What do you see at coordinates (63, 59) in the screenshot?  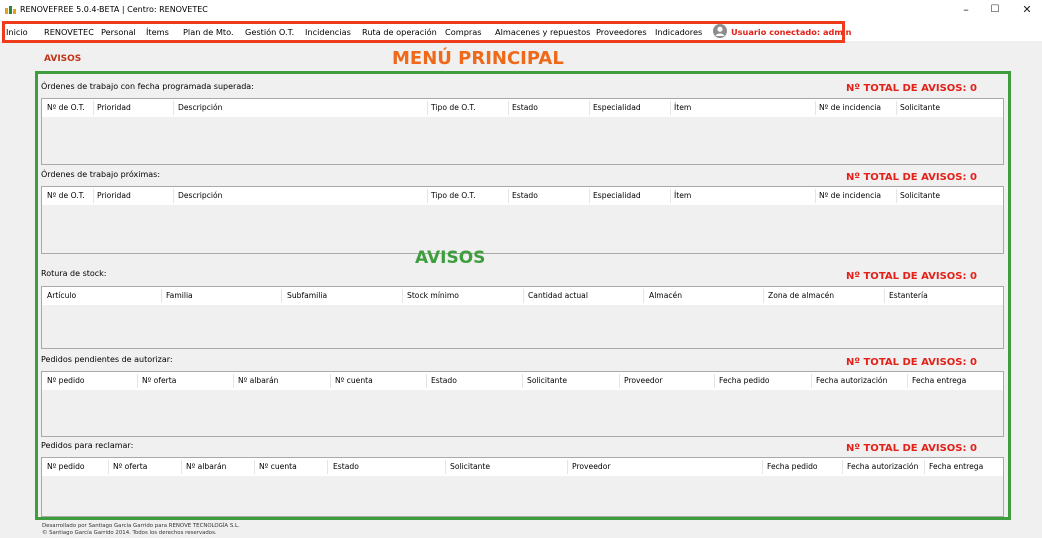 I see `page-title: AVISOS` at bounding box center [63, 59].